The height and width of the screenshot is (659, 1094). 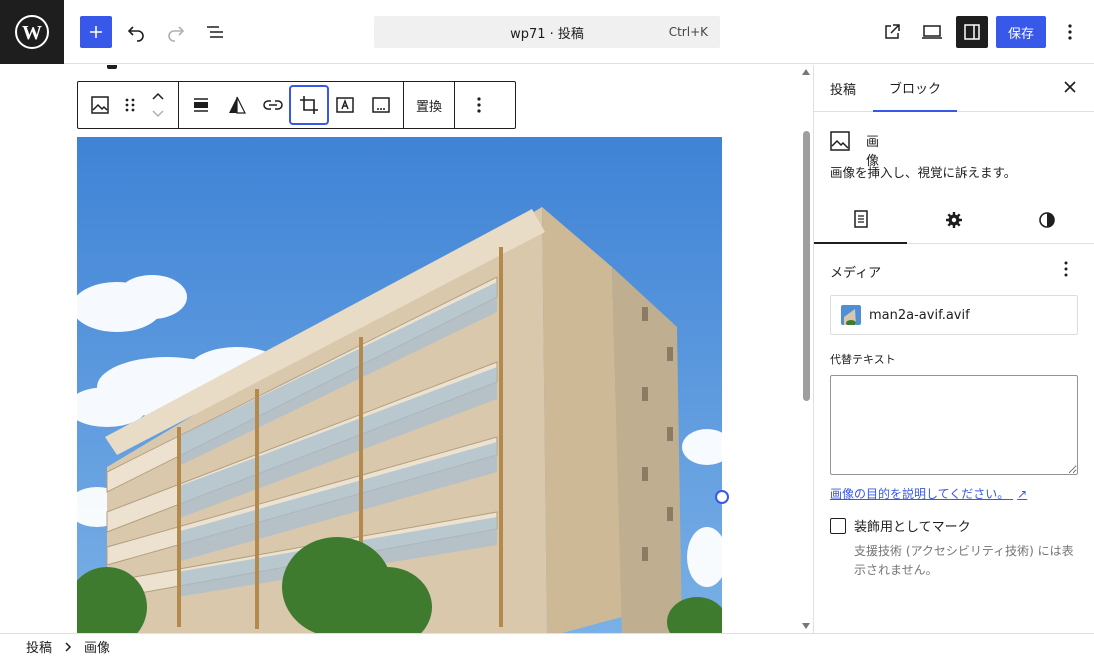 I want to click on toolbar-group-tools, so click(x=291, y=105).